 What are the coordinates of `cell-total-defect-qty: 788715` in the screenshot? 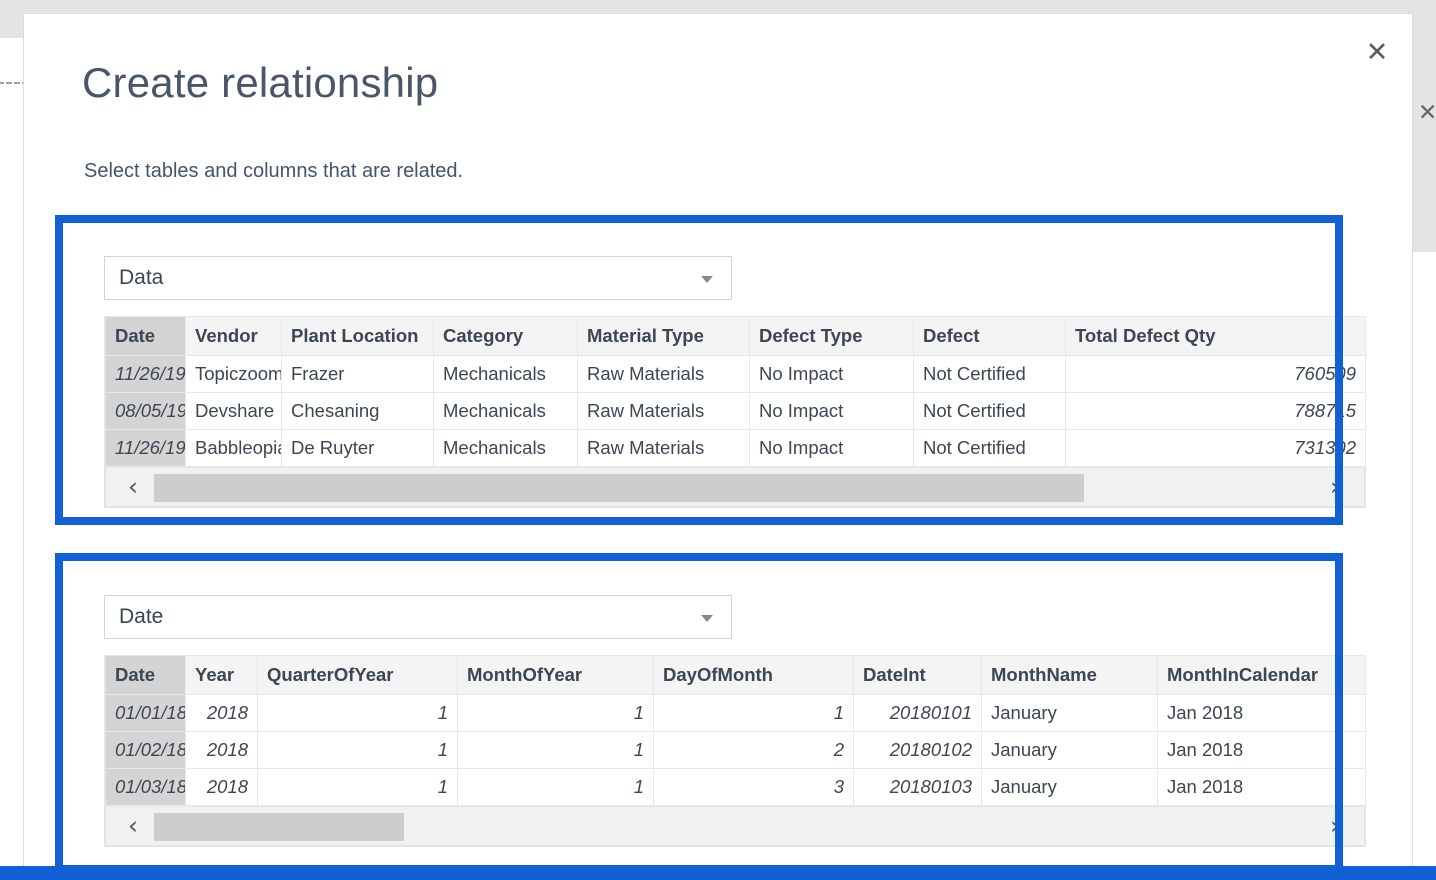 It's located at (1215, 411).